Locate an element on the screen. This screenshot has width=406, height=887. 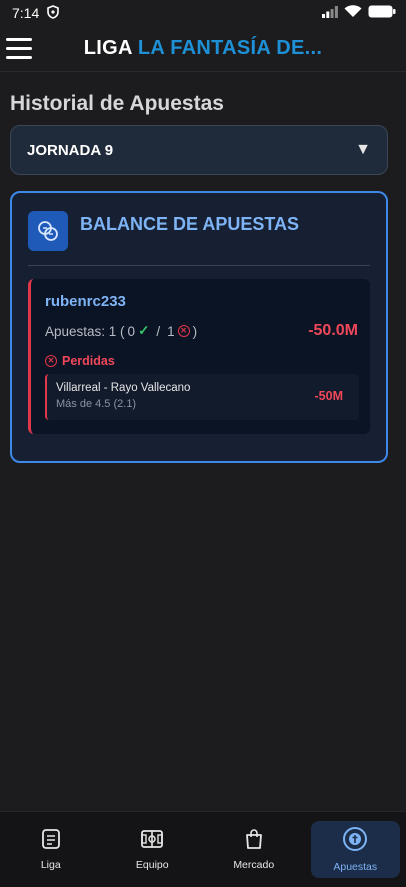
status-bar: 7:14 is located at coordinates (203, 13).